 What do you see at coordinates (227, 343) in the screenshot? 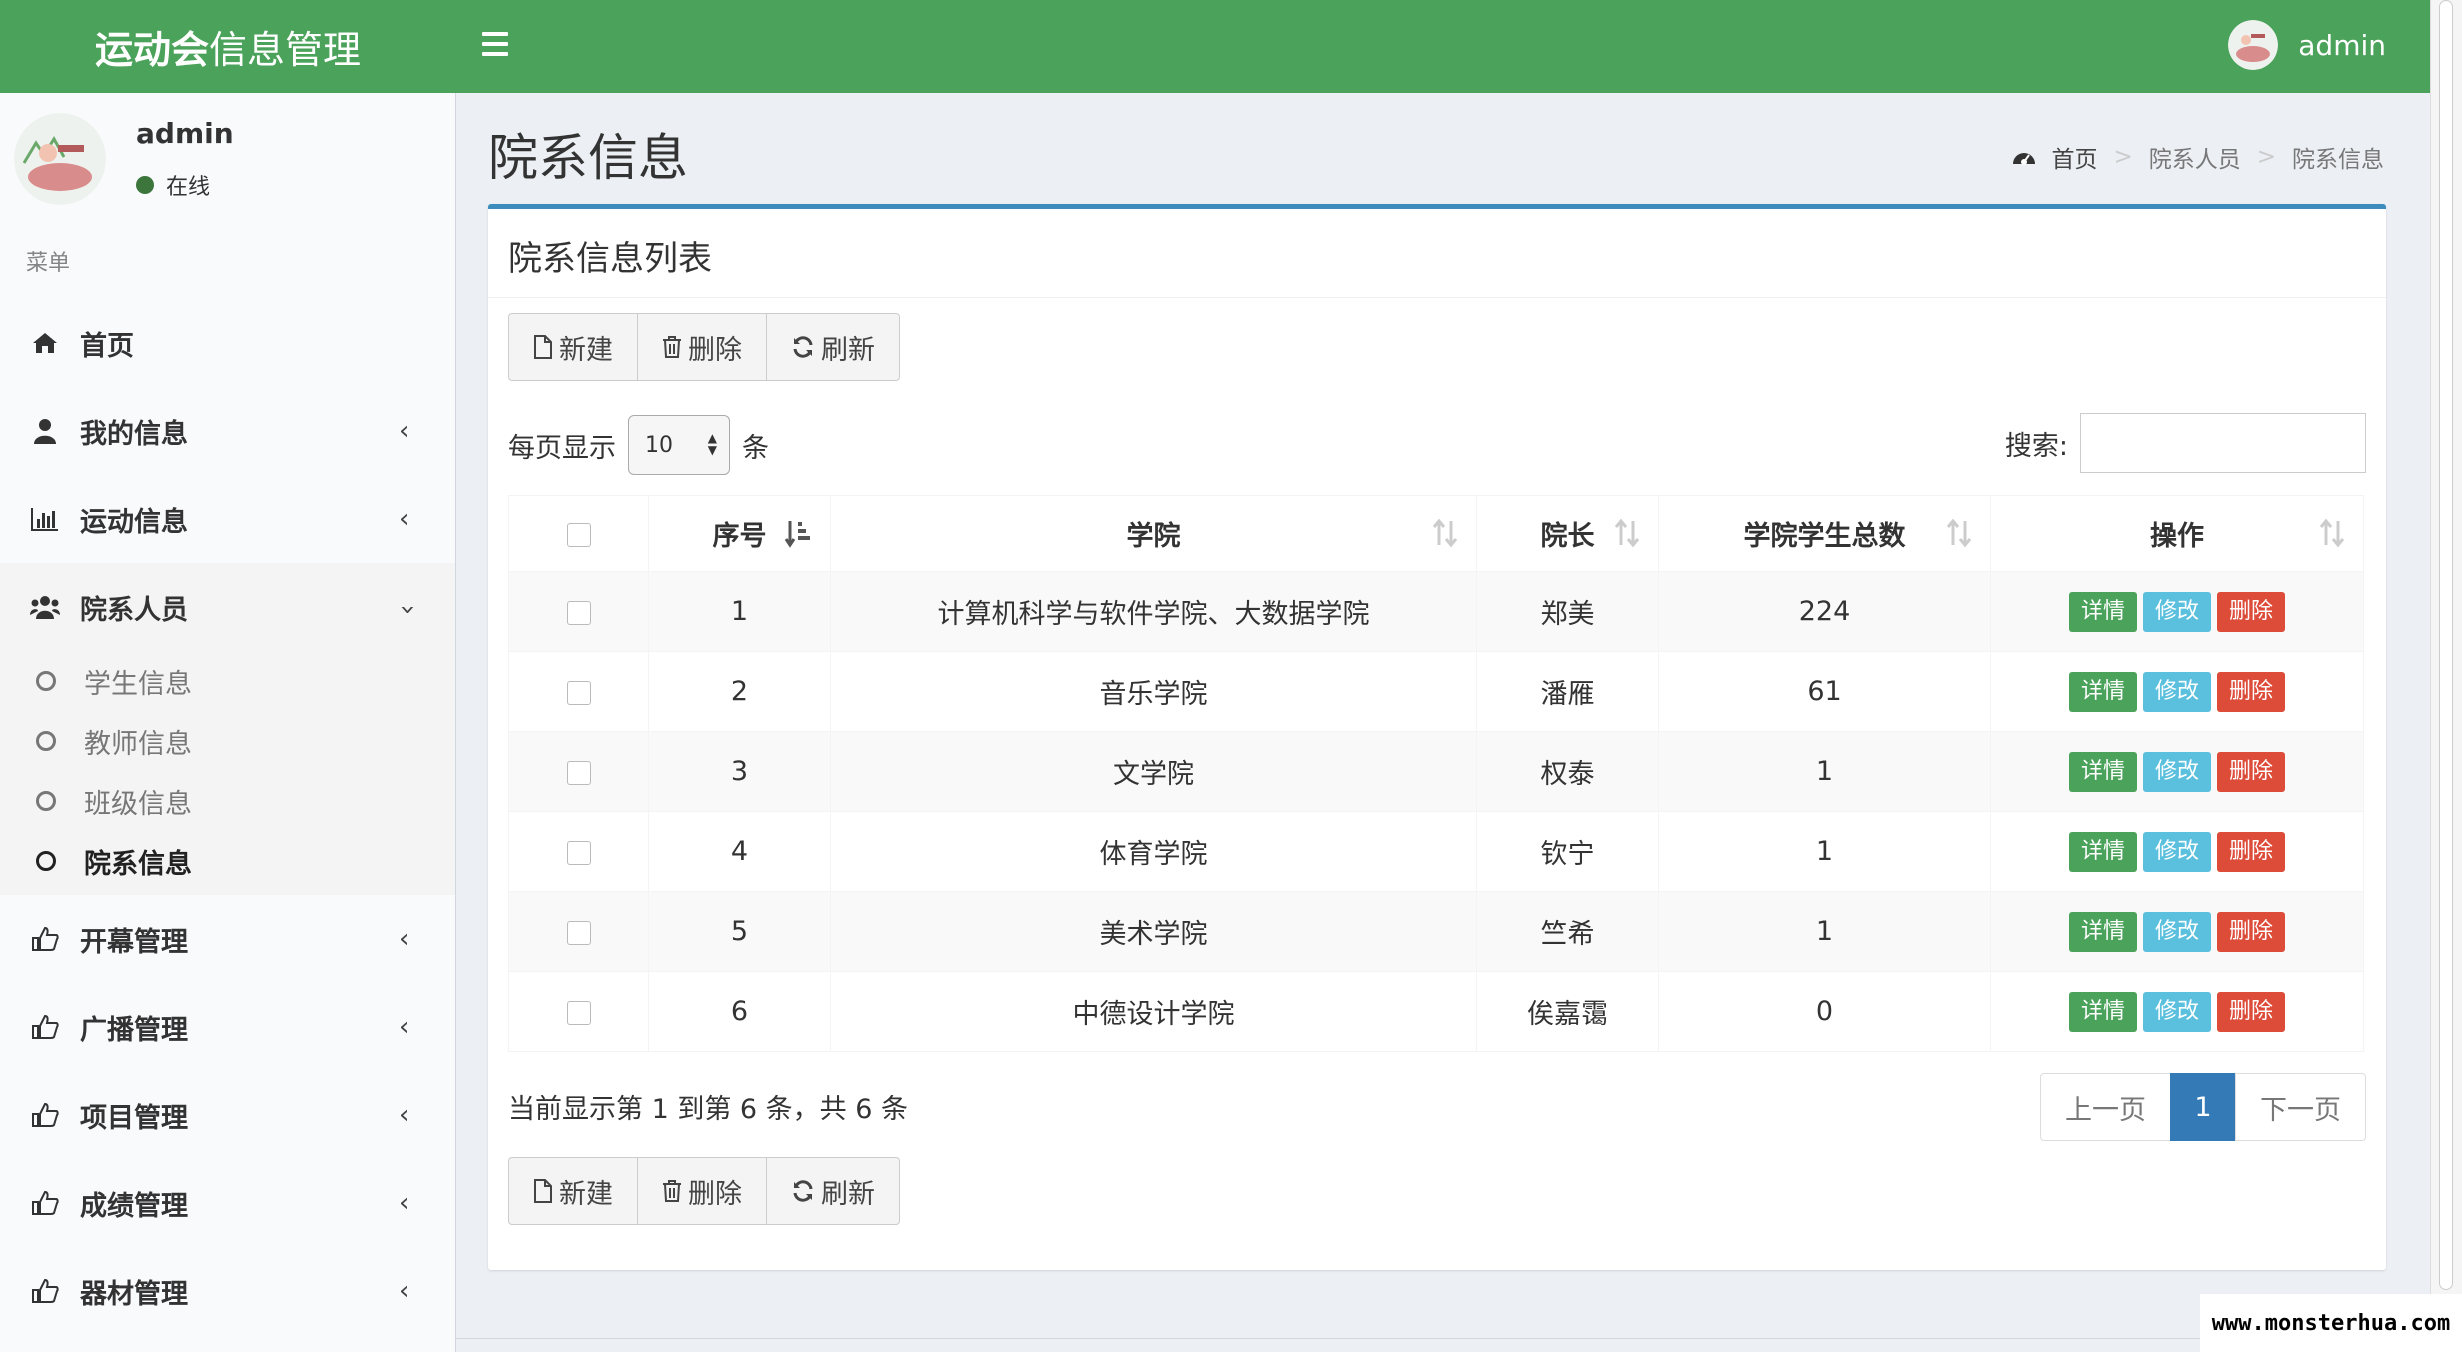
I see `sidebar-item-home: 首页` at bounding box center [227, 343].